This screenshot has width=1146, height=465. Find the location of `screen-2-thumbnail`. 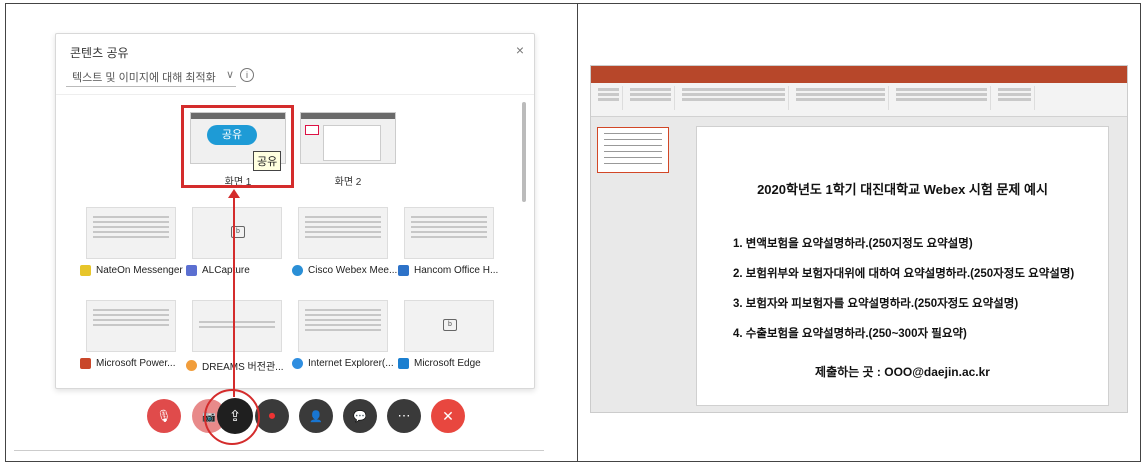

screen-2-thumbnail is located at coordinates (348, 138).